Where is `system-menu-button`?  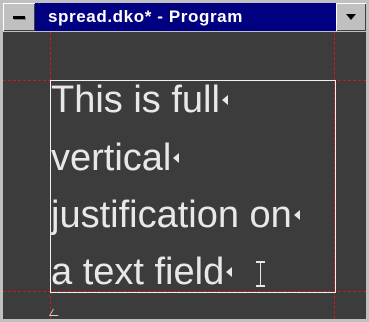 system-menu-button is located at coordinates (19, 17).